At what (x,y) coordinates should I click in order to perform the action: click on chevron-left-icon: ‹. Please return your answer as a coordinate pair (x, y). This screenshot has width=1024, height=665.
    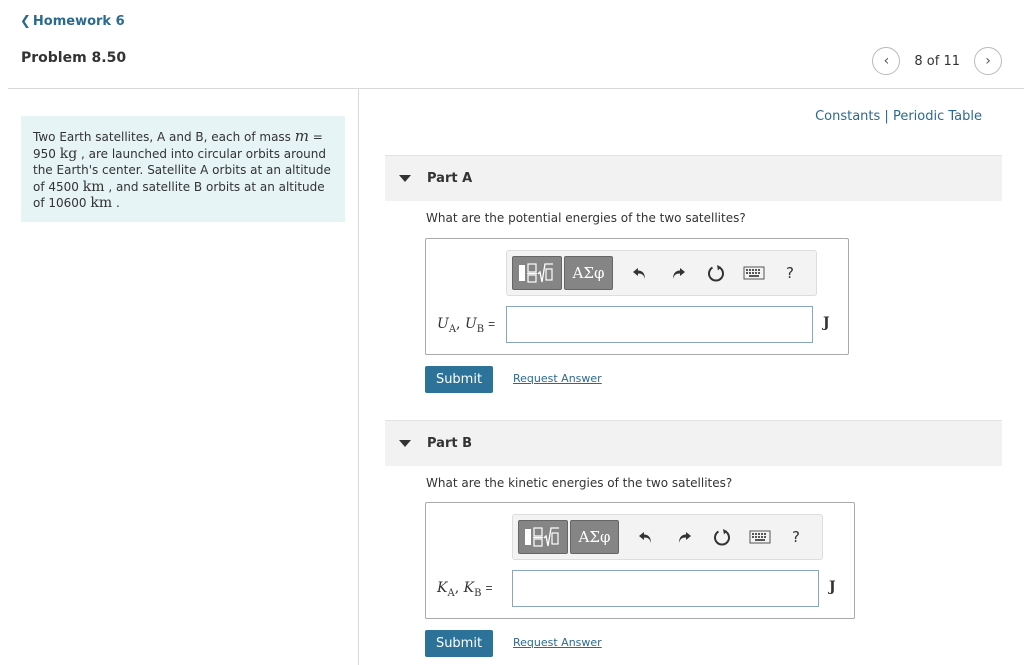
    Looking at the image, I should click on (886, 61).